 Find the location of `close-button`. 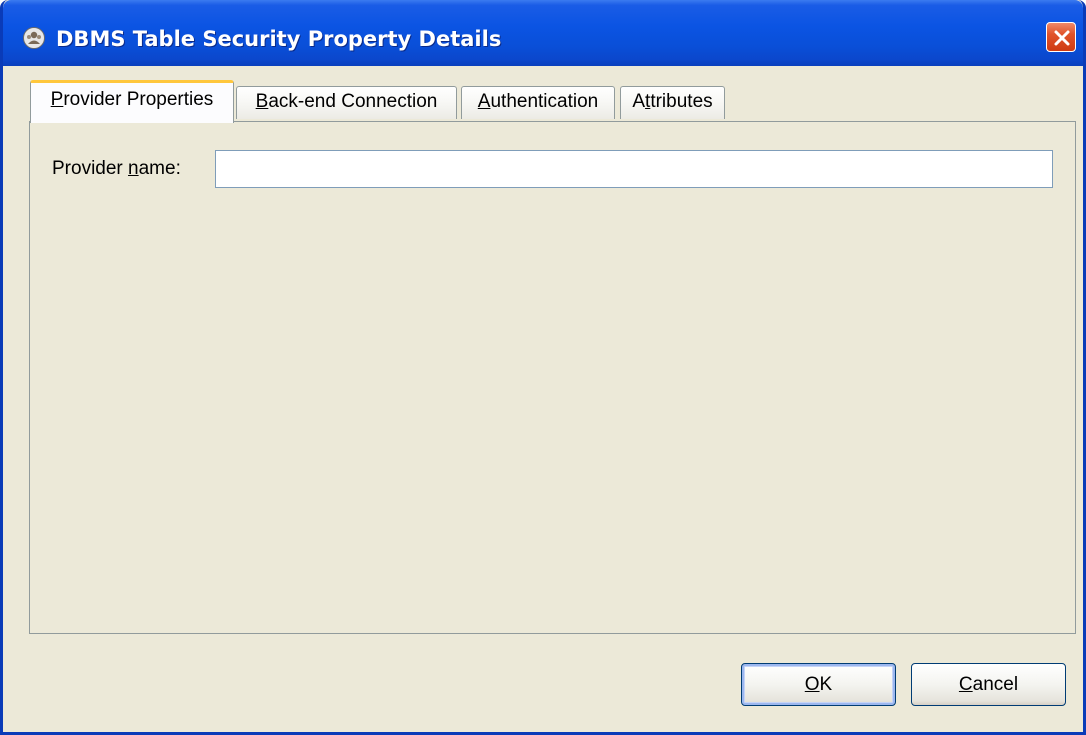

close-button is located at coordinates (1061, 37).